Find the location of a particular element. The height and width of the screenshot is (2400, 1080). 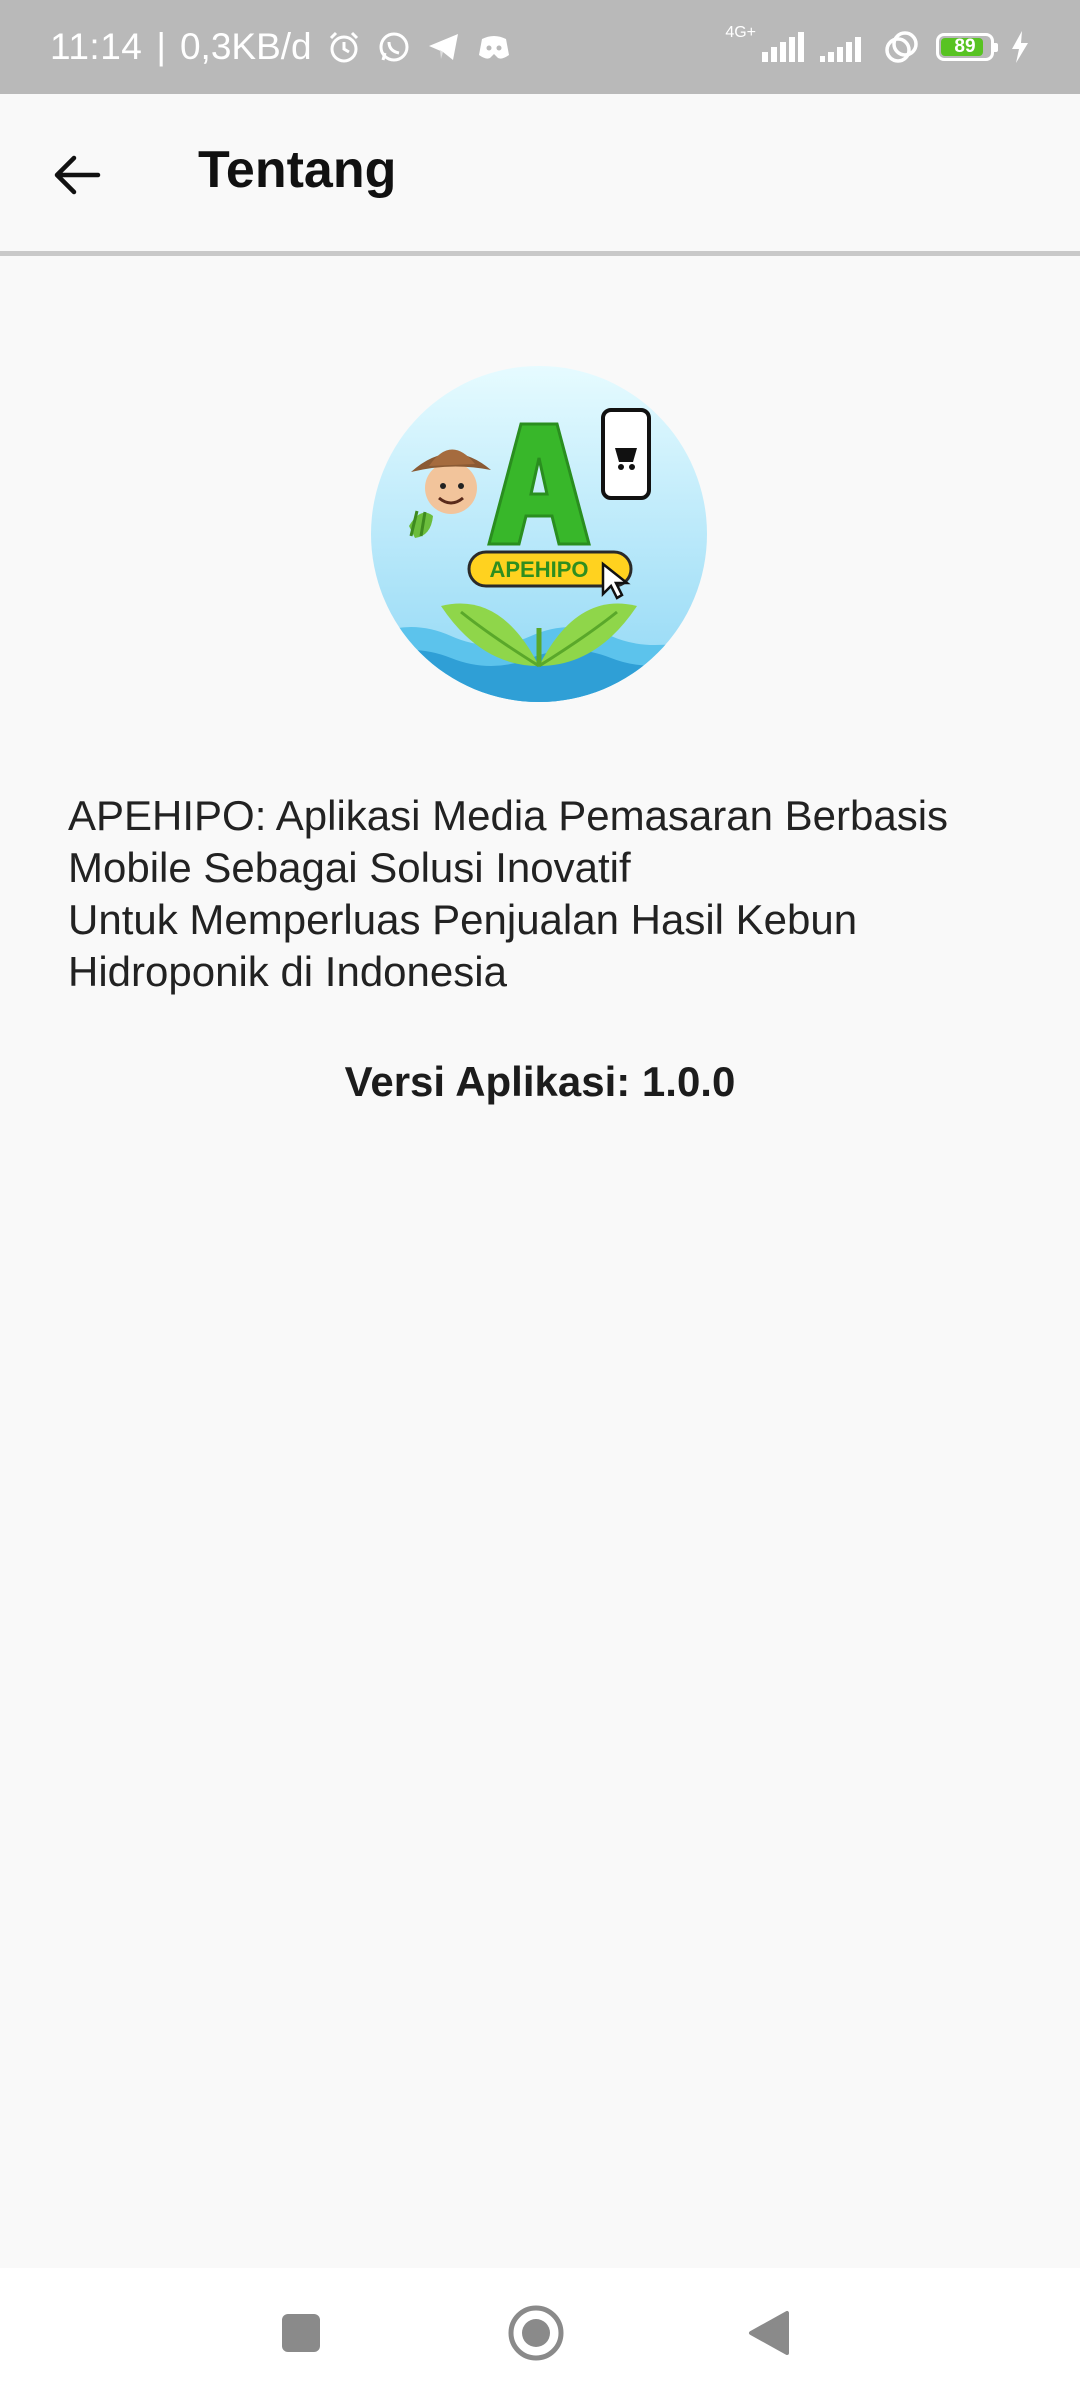

description-line: Untuk Memperluas Penjualan Hasil Kebun is located at coordinates (463, 919).